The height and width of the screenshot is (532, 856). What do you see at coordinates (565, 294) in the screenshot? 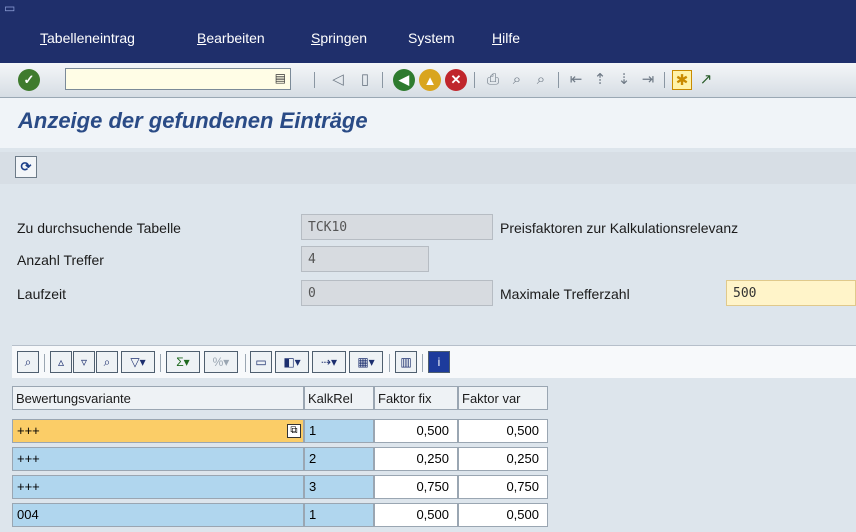
I see `max-hits-label: Maximale Trefferzahl` at bounding box center [565, 294].